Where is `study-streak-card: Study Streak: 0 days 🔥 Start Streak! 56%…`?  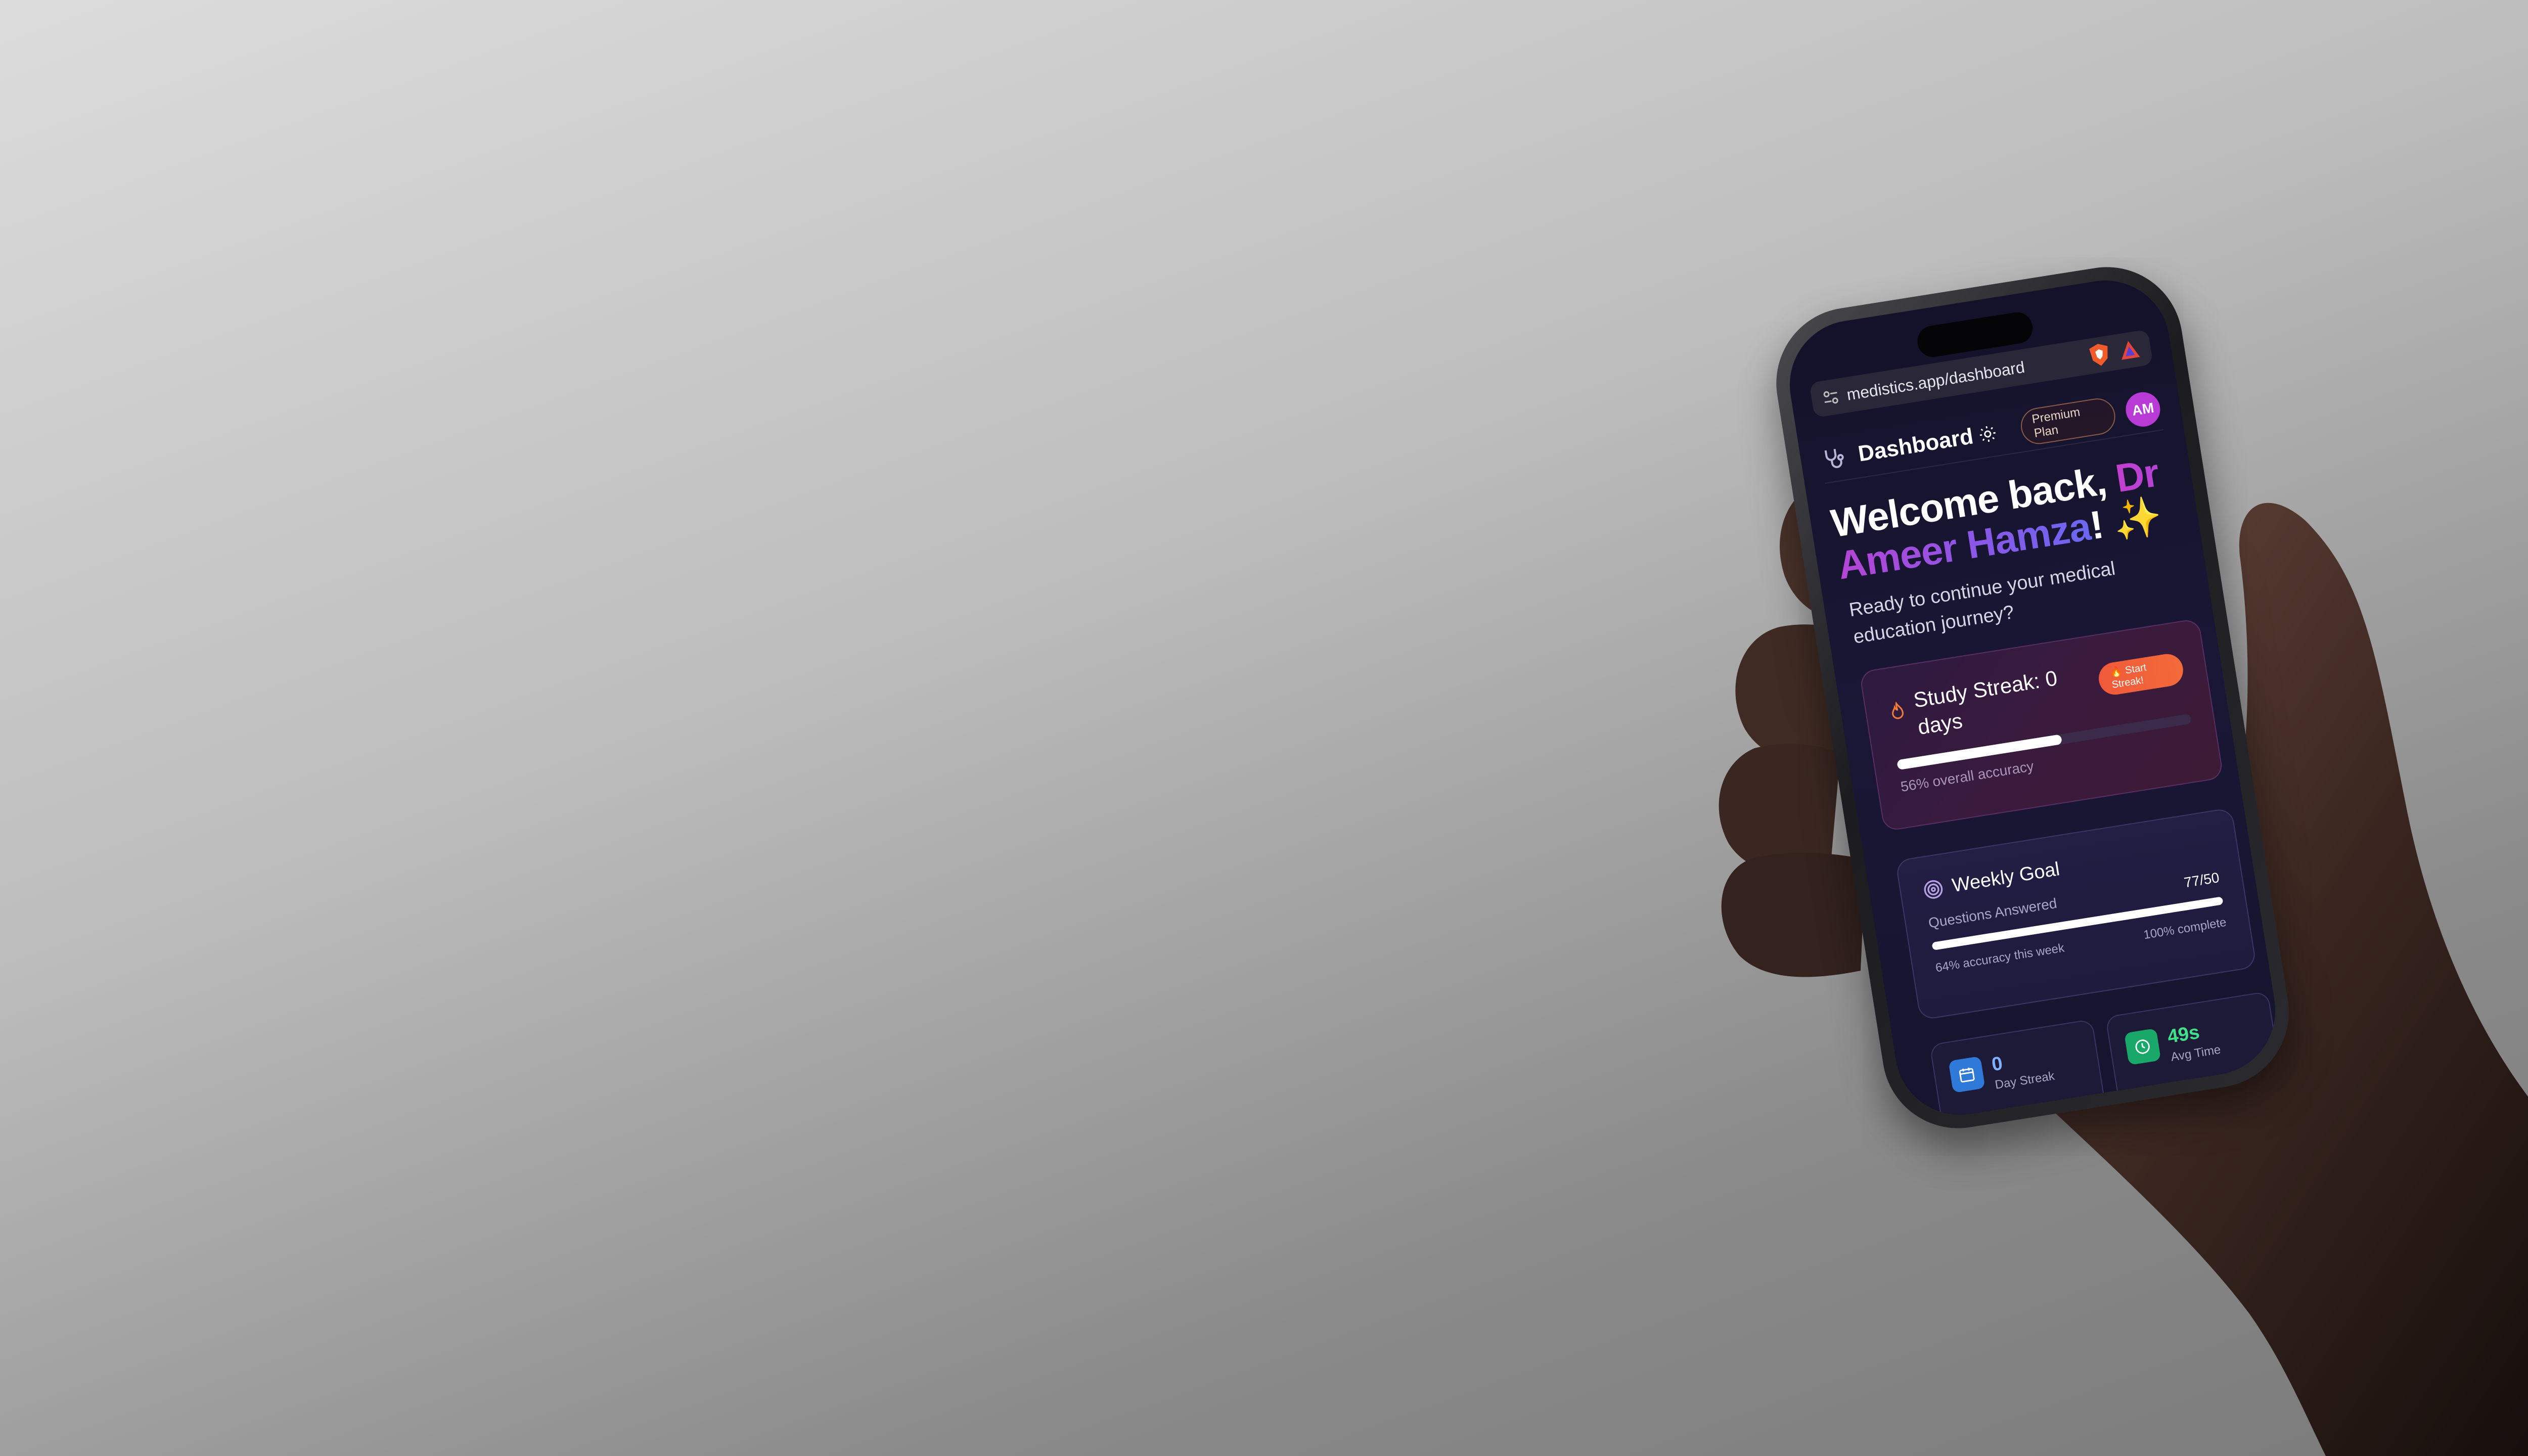 study-streak-card: Study Streak: 0 days 🔥 Start Streak! 56%… is located at coordinates (2042, 725).